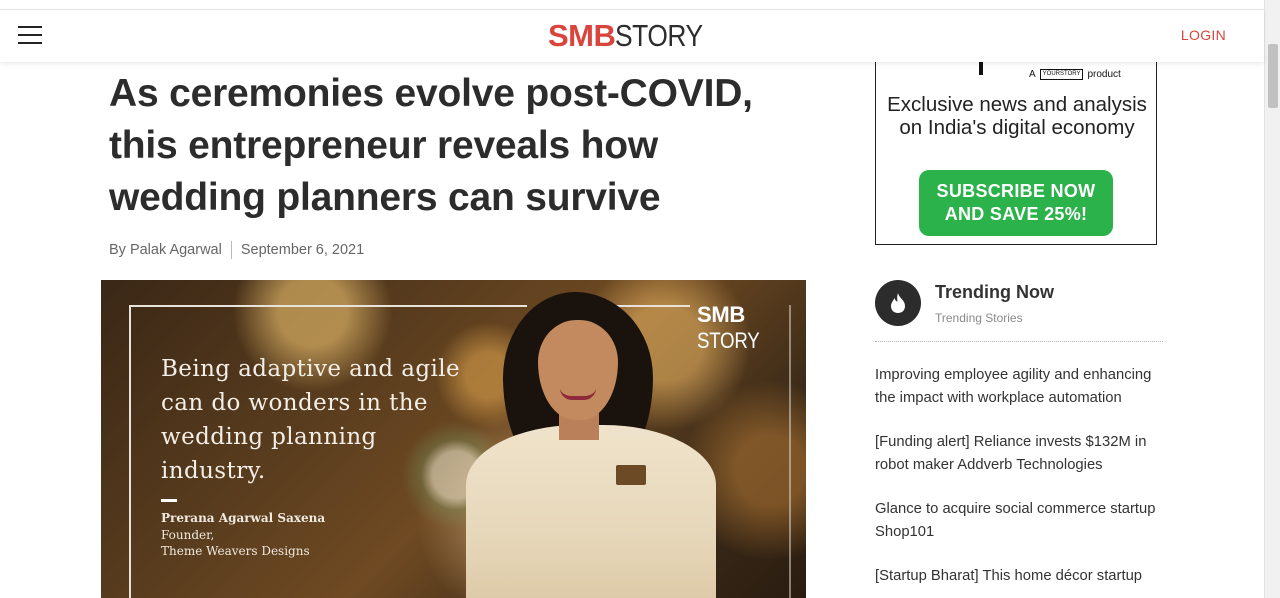 The width and height of the screenshot is (1280, 598). What do you see at coordinates (659, 35) in the screenshot?
I see `logo-story: STORY` at bounding box center [659, 35].